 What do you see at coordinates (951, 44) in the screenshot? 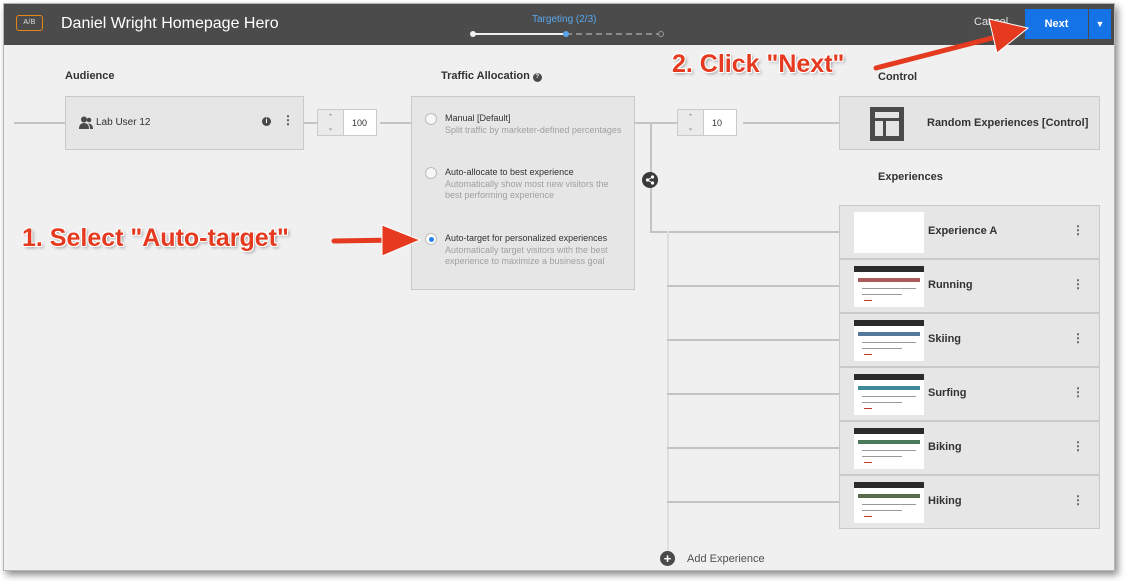
I see `arrow-to-next` at bounding box center [951, 44].